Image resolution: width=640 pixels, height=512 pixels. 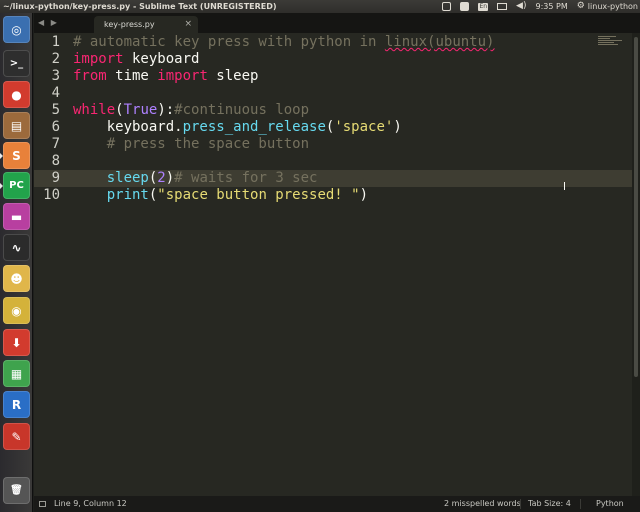 I want to click on monkey-app-icon: ☻, so click(x=16, y=278).